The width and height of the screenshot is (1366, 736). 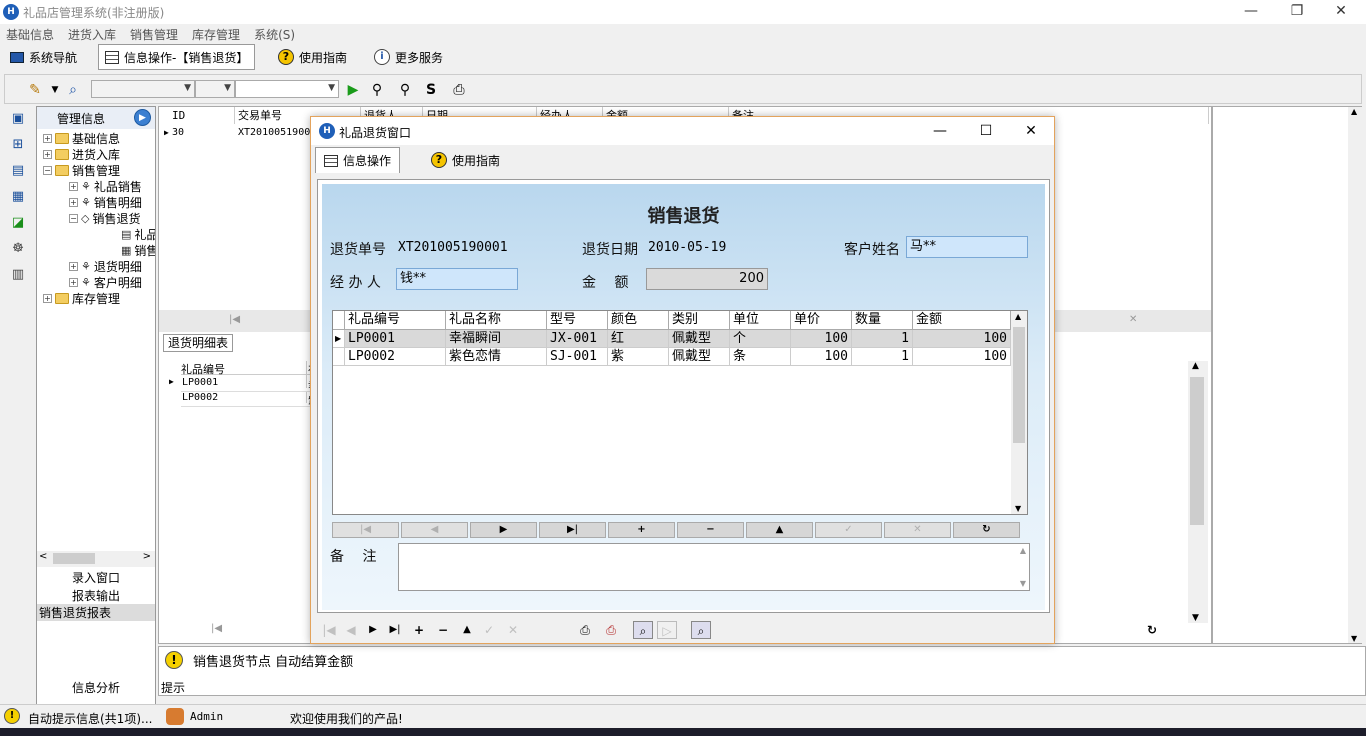 What do you see at coordinates (611, 630) in the screenshot?
I see `print-preview-icon: ⎙` at bounding box center [611, 630].